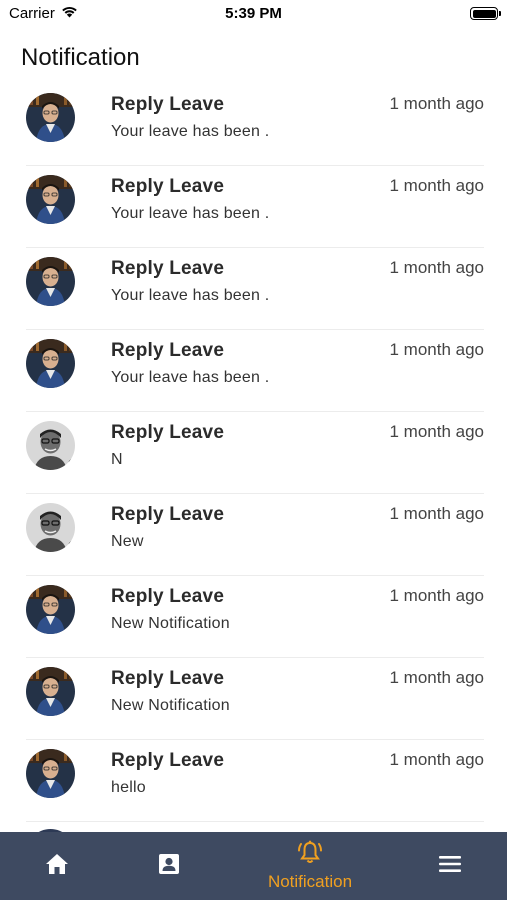 Image resolution: width=507 pixels, height=900 pixels. I want to click on notification-item: Reply Leave 1 month ago hello, so click(255, 781).